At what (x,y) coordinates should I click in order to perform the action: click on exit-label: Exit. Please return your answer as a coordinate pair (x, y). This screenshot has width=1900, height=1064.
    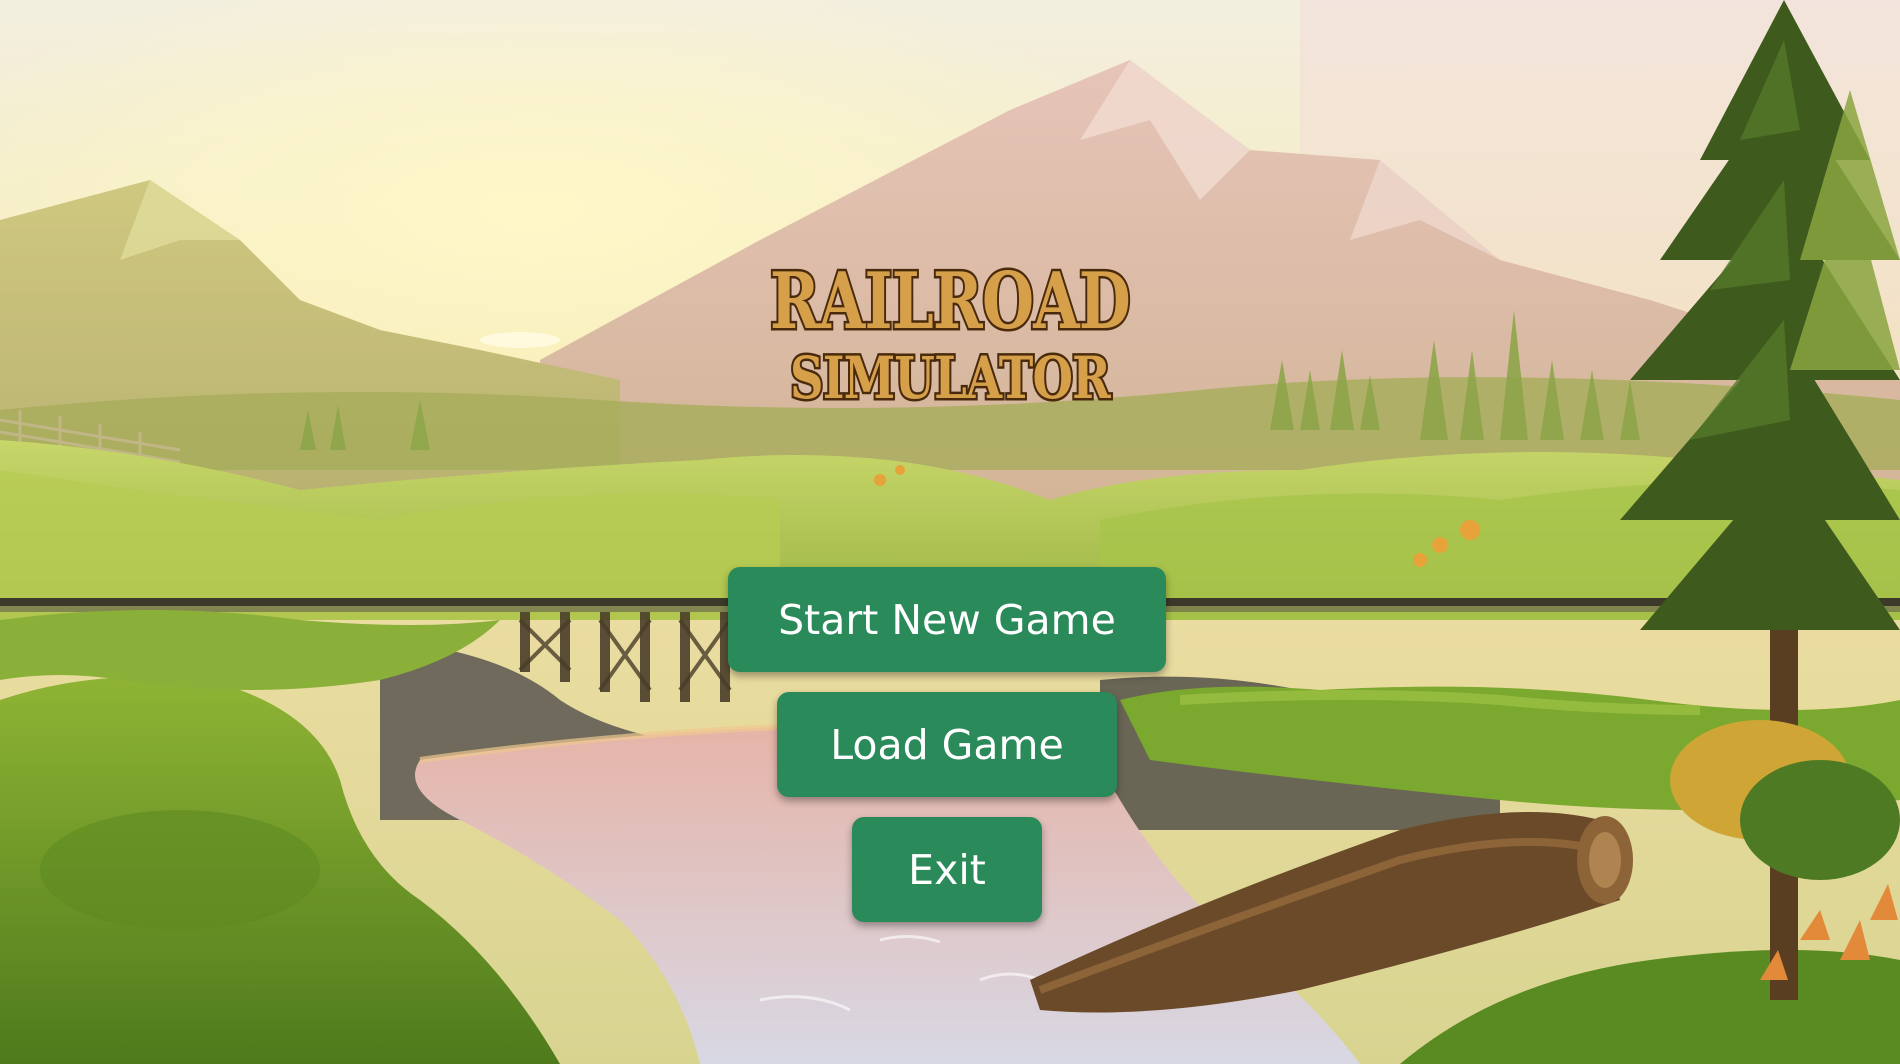
    Looking at the image, I should click on (947, 869).